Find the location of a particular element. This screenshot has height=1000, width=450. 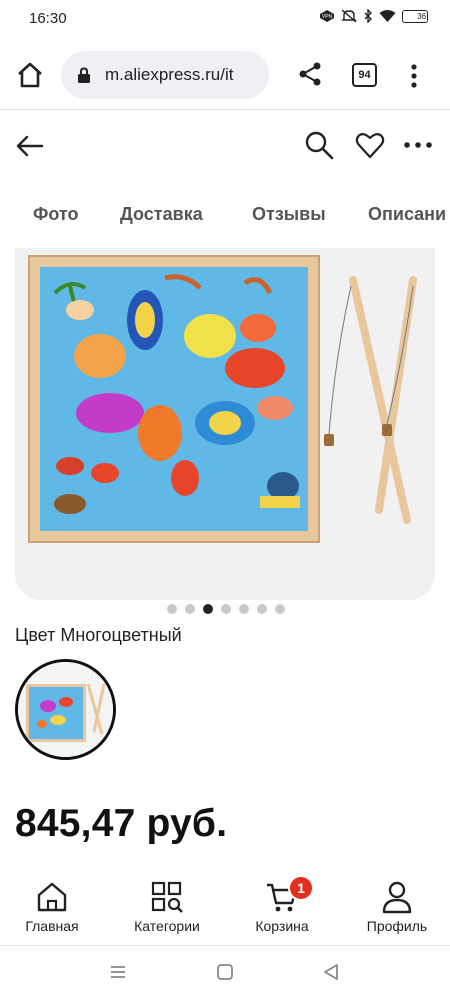

share-icon is located at coordinates (310, 74).